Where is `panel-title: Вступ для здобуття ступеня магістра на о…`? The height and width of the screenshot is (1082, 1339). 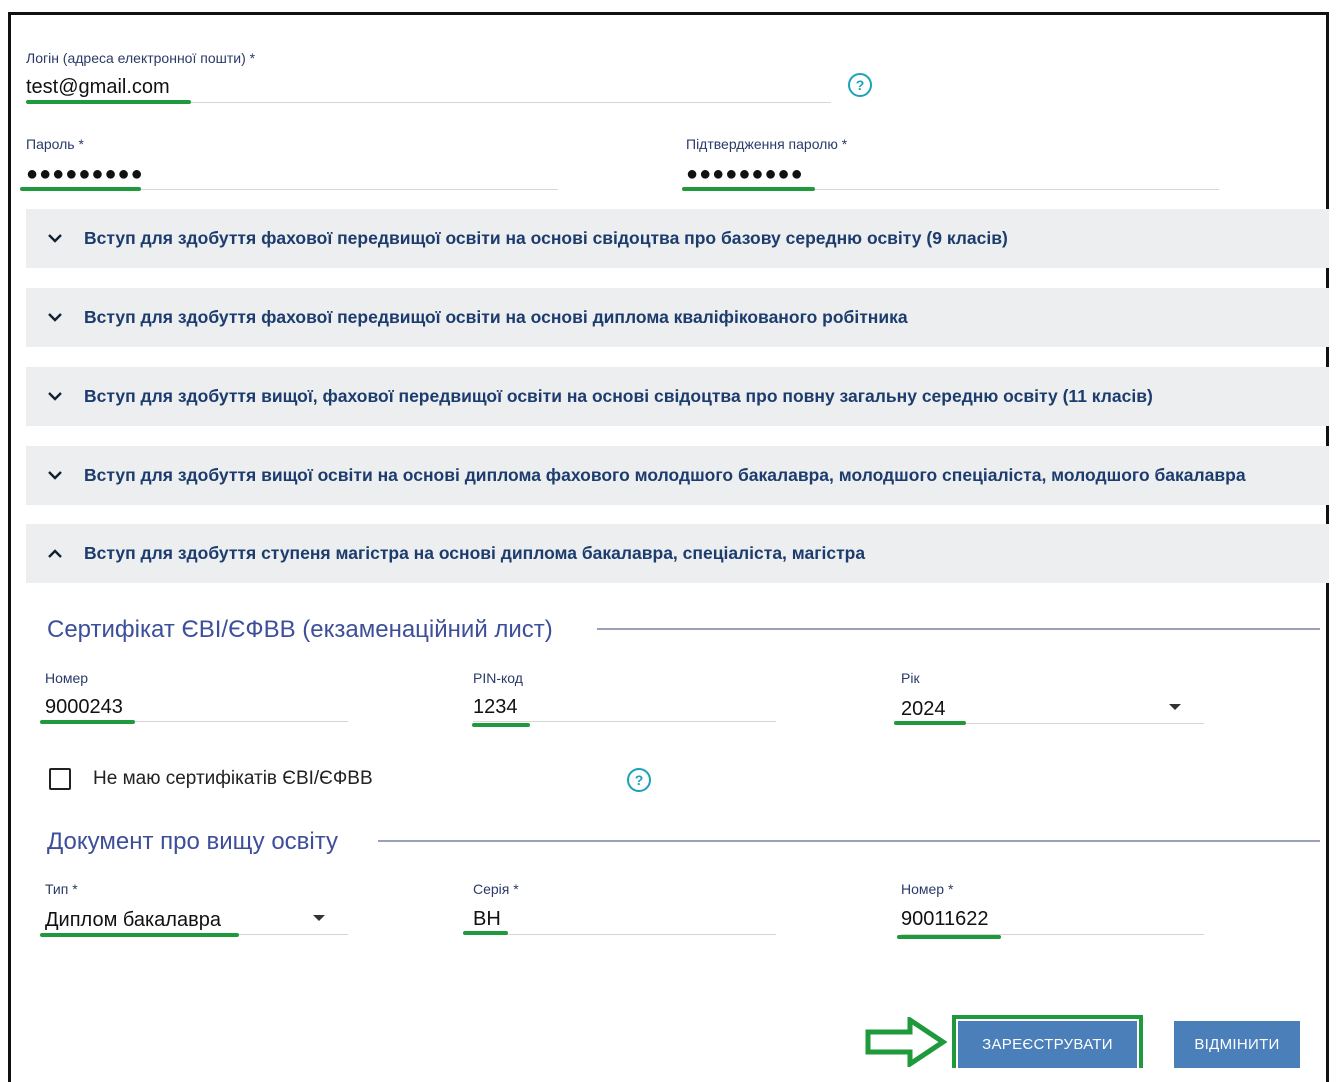
panel-title: Вступ для здобуття ступеня магістра на о… is located at coordinates (475, 553).